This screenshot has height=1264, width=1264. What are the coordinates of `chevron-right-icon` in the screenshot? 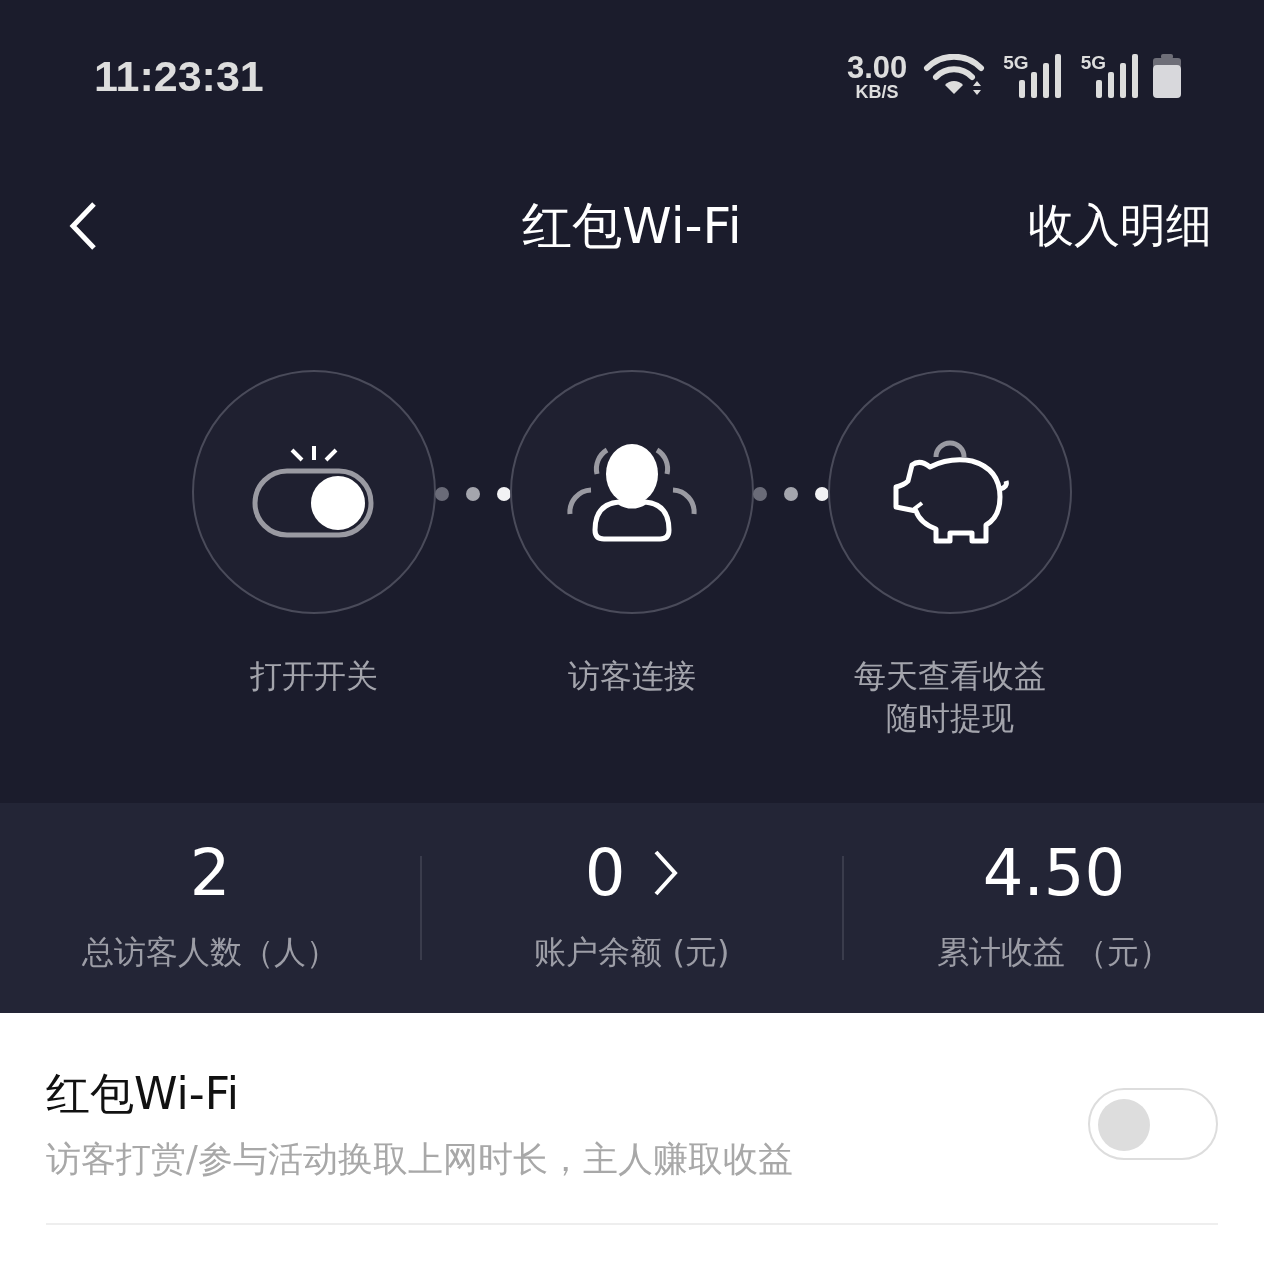 It's located at (666, 873).